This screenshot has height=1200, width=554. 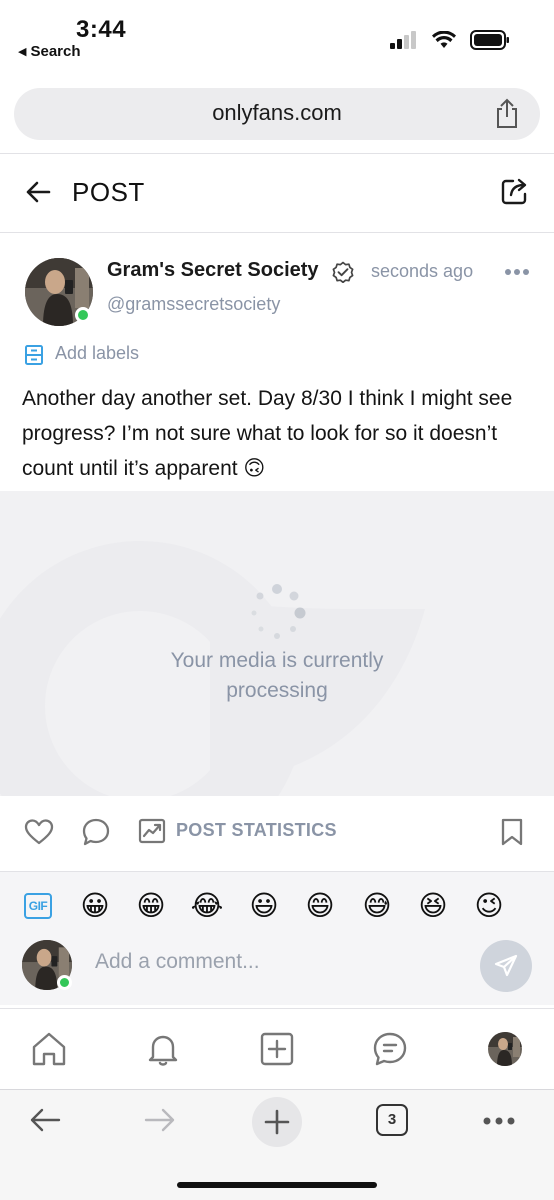 I want to click on status-time: 3:44, so click(x=101, y=29).